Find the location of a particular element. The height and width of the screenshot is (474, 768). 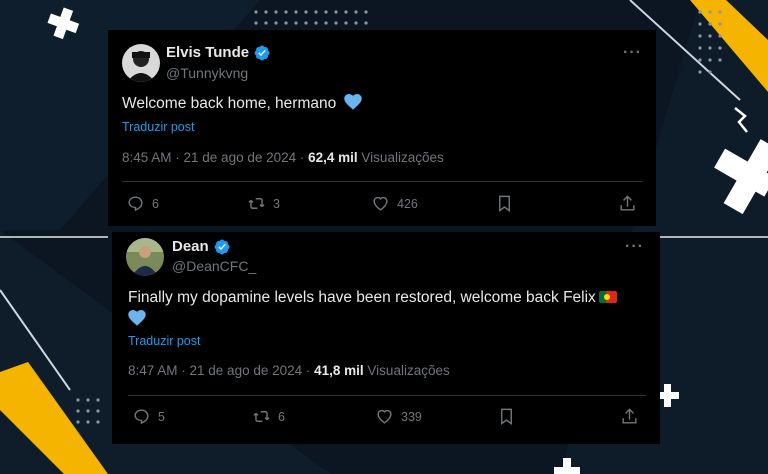

view-count: 62,4 mil is located at coordinates (333, 157).